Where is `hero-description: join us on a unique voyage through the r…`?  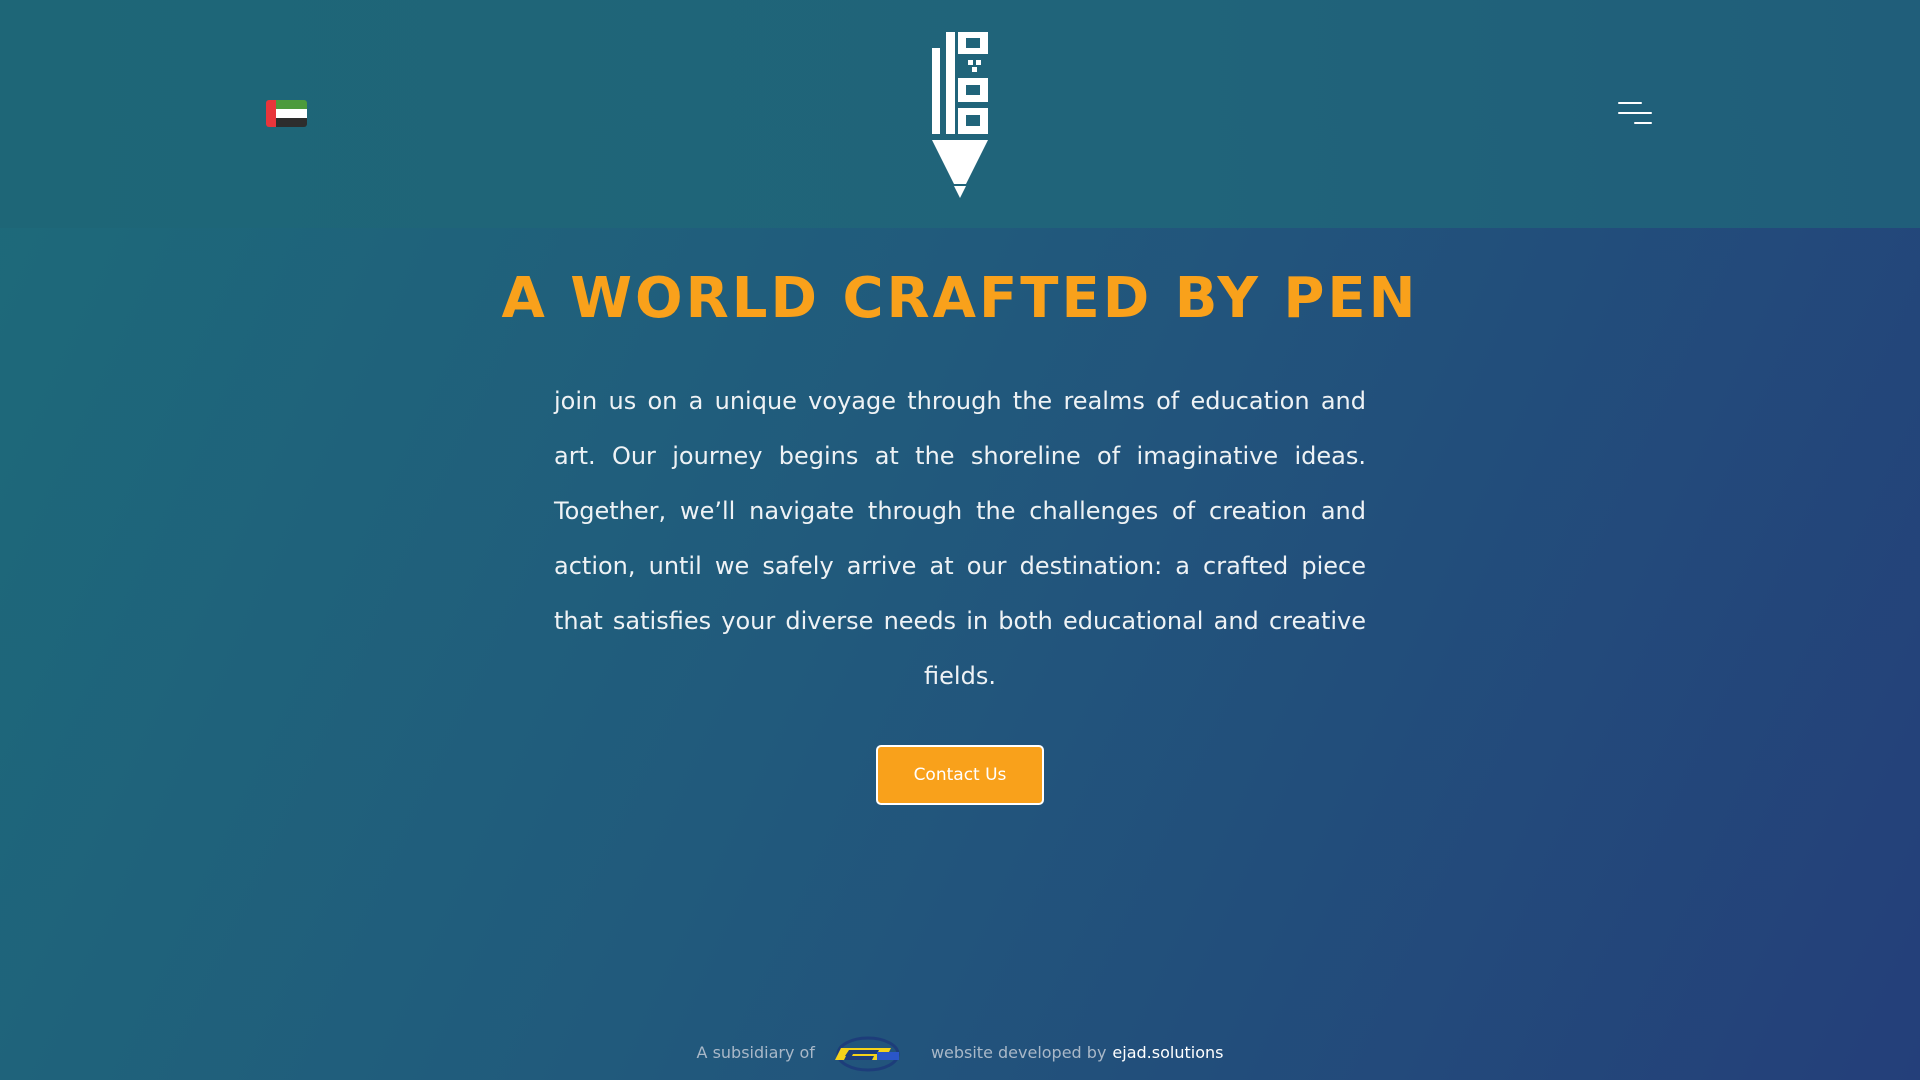 hero-description: join us on a unique voyage through the r… is located at coordinates (960, 538).